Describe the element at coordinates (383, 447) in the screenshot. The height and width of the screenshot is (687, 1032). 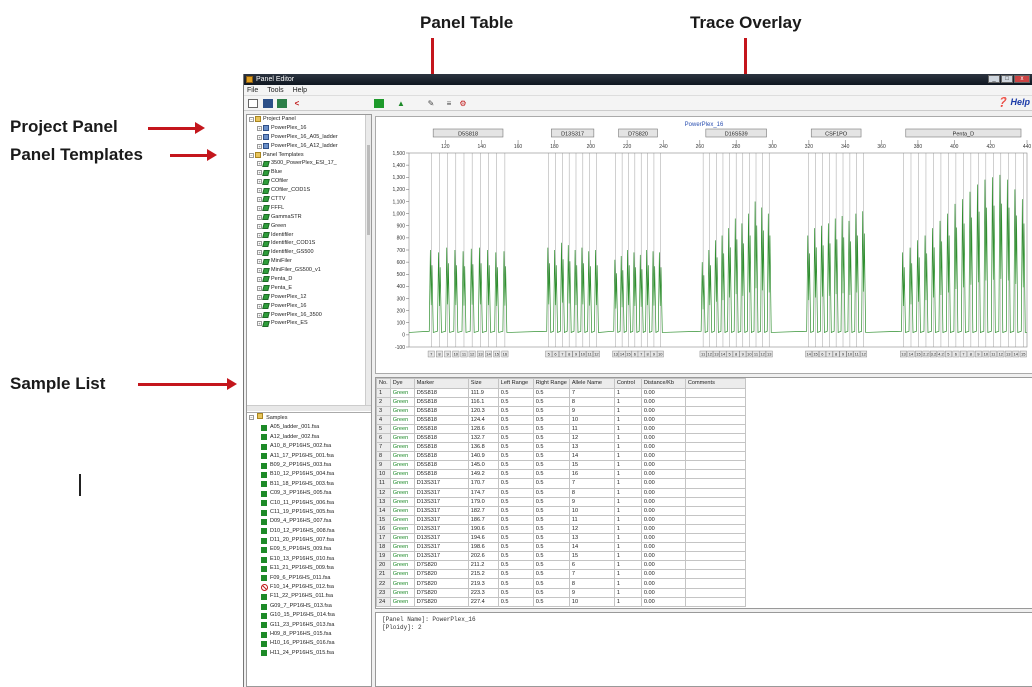
I see `table-cell: 7` at that location.